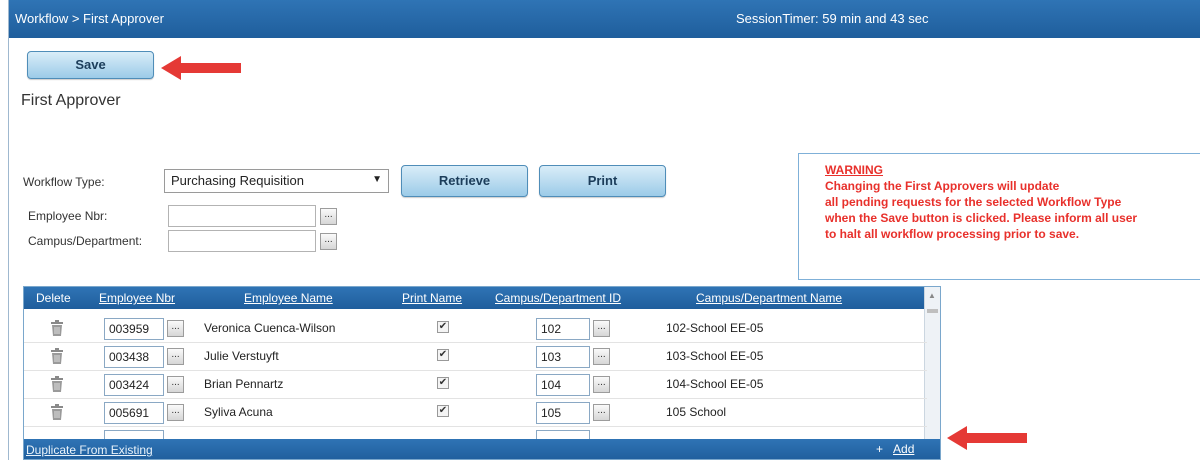  I want to click on breadcrumb: Workflow > First Approver, so click(89, 18).